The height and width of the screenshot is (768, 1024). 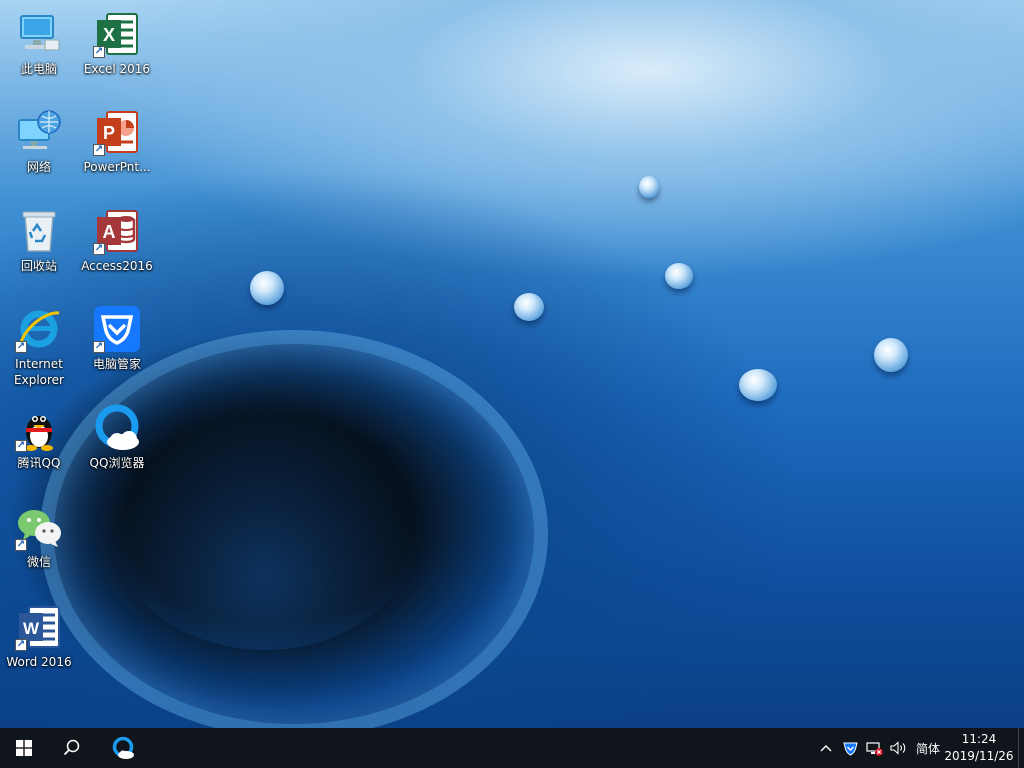 I want to click on start-button, so click(x=24, y=748).